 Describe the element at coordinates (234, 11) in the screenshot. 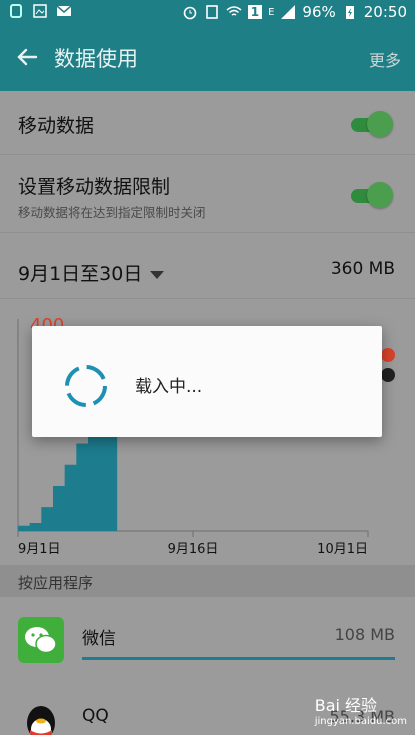

I see `wifi-icon` at that location.